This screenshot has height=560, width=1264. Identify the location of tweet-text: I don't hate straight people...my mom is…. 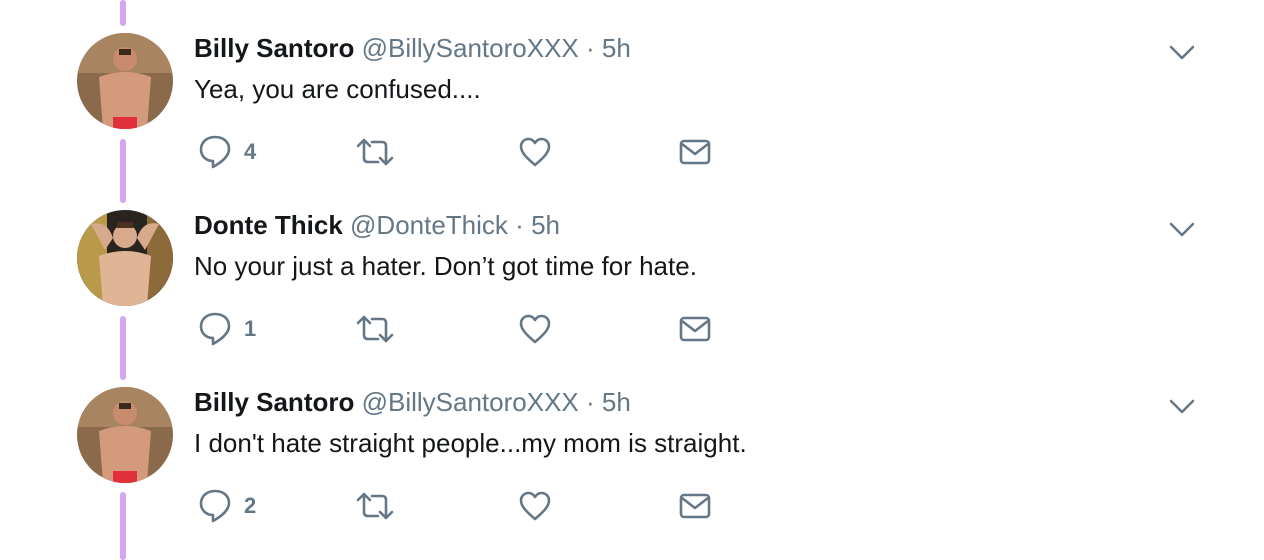
(470, 443).